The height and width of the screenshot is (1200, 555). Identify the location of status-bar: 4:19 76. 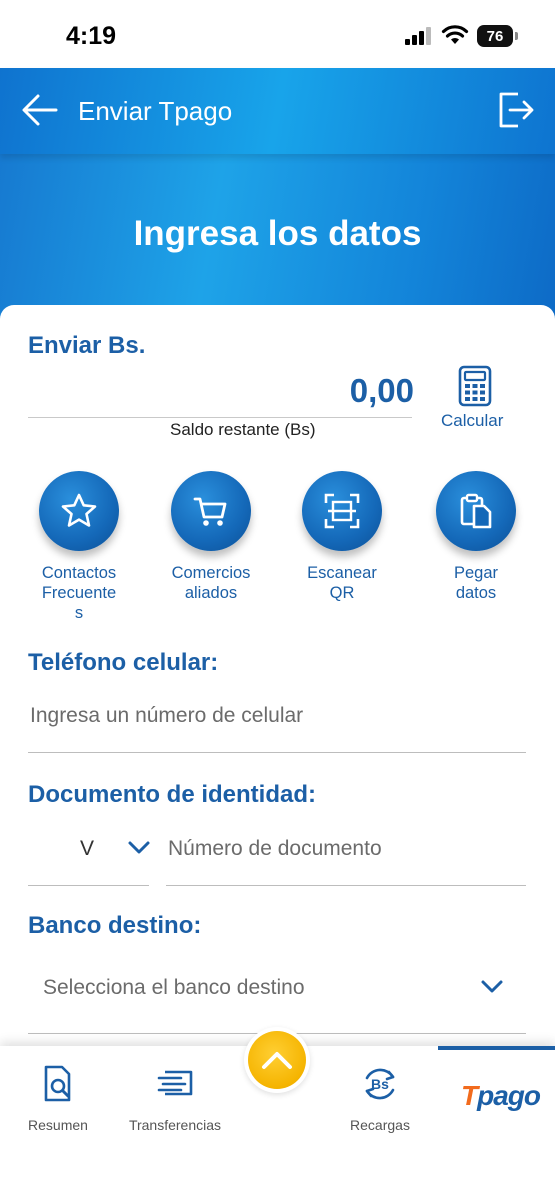
(277, 34).